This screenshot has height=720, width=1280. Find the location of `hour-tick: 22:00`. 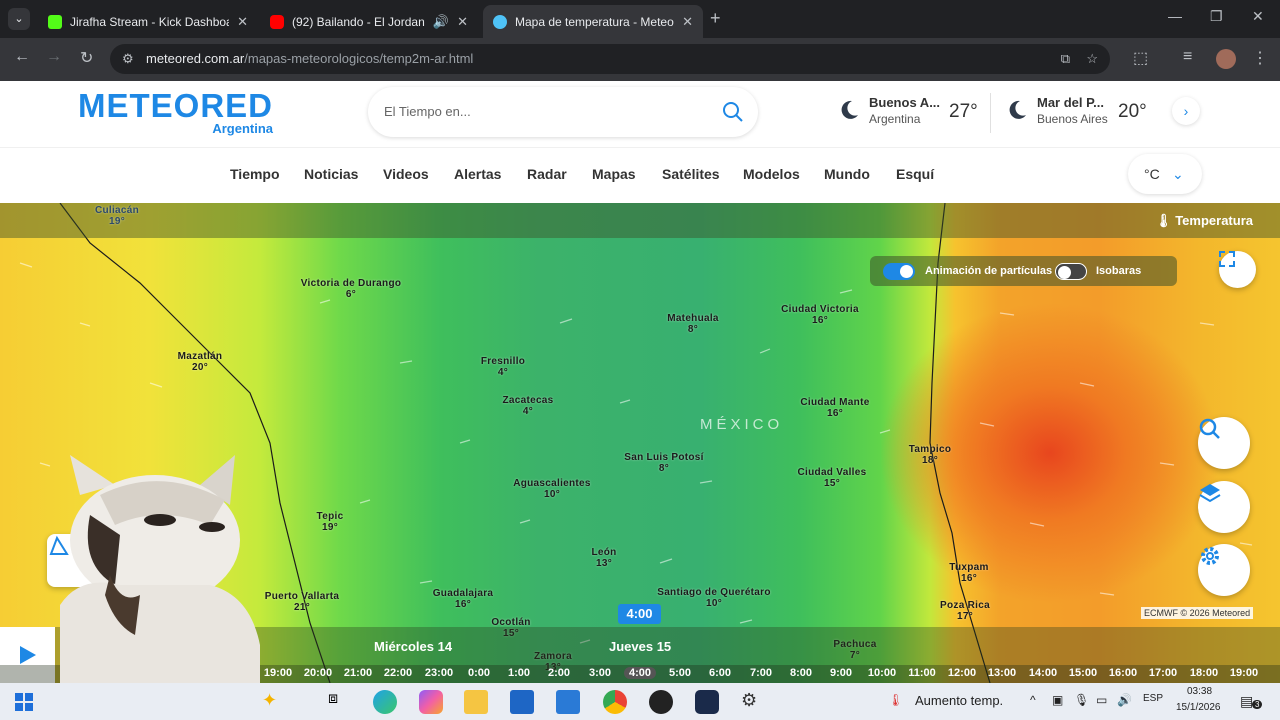

hour-tick: 22:00 is located at coordinates (398, 673).